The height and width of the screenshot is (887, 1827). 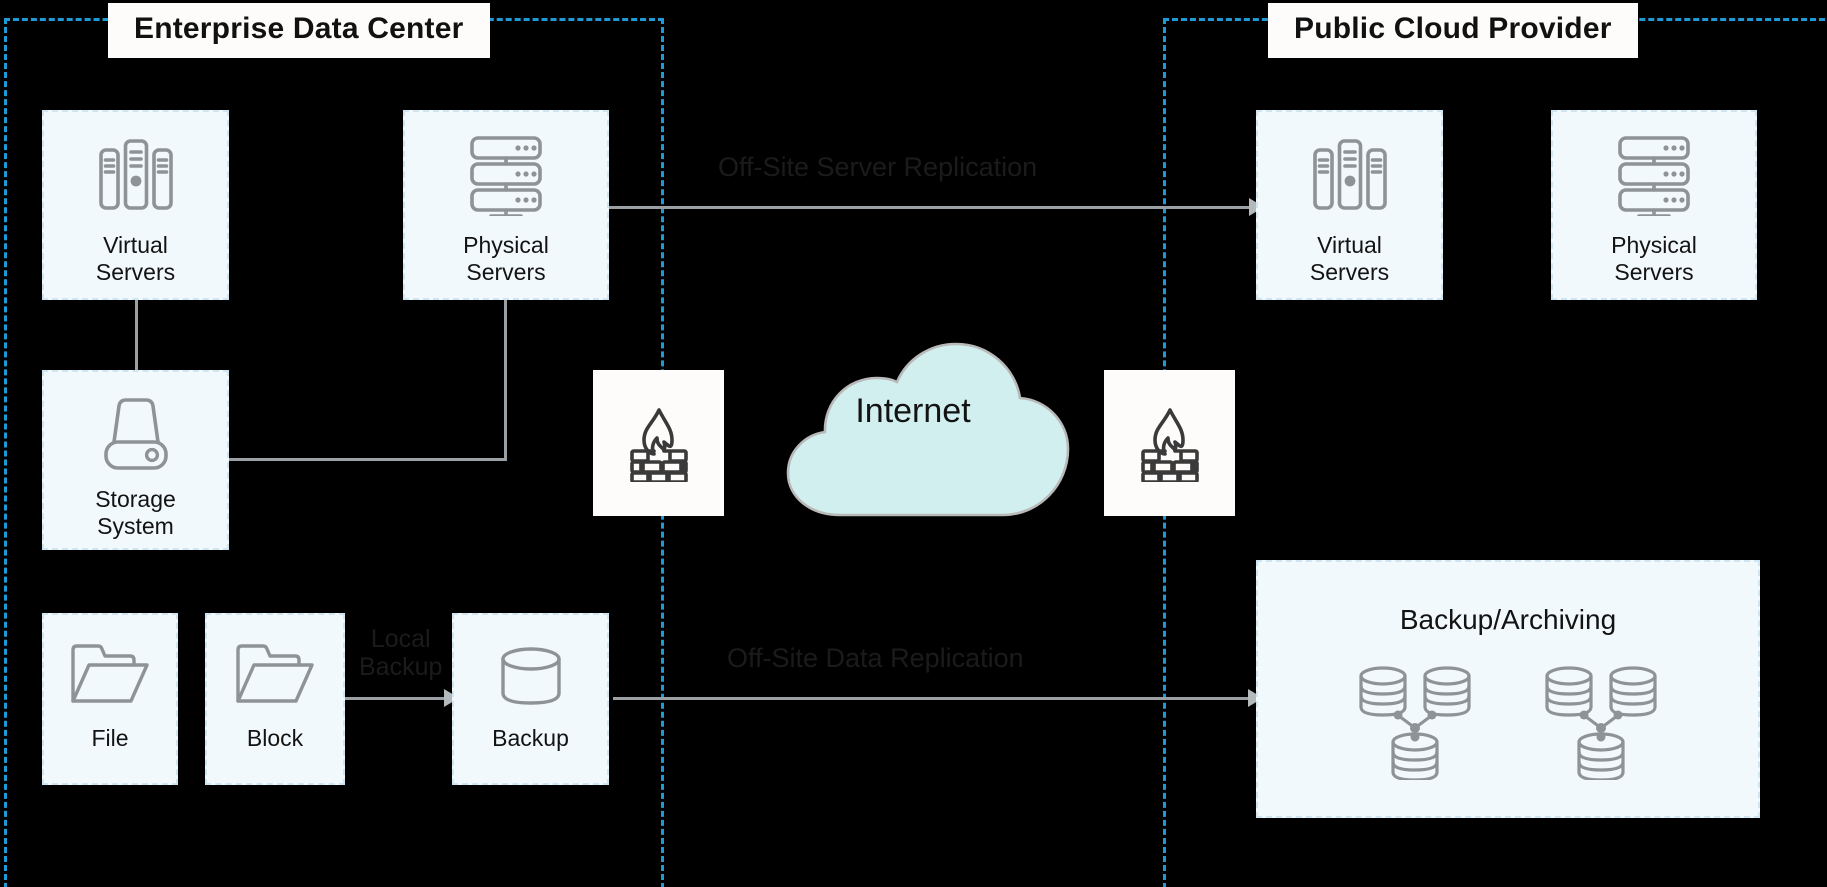 What do you see at coordinates (1508, 720) in the screenshot?
I see `database-cluster-row` at bounding box center [1508, 720].